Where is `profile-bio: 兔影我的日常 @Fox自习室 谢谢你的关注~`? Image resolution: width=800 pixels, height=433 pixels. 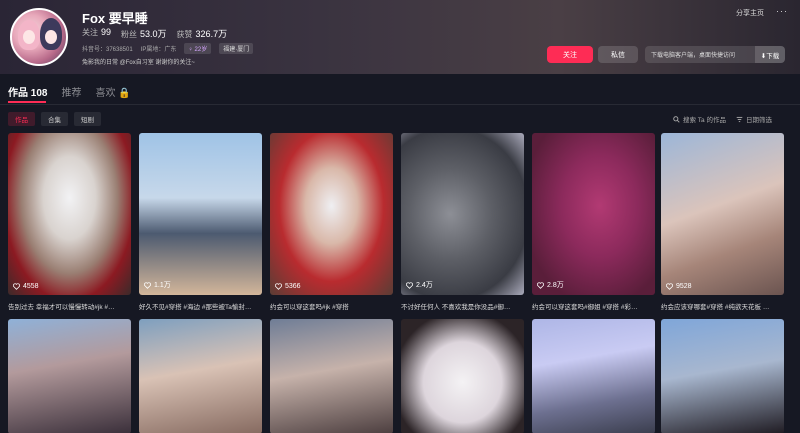
profile-bio: 兔影我的日常 @Fox自习室 谢谢你的关注~ is located at coordinates (138, 63).